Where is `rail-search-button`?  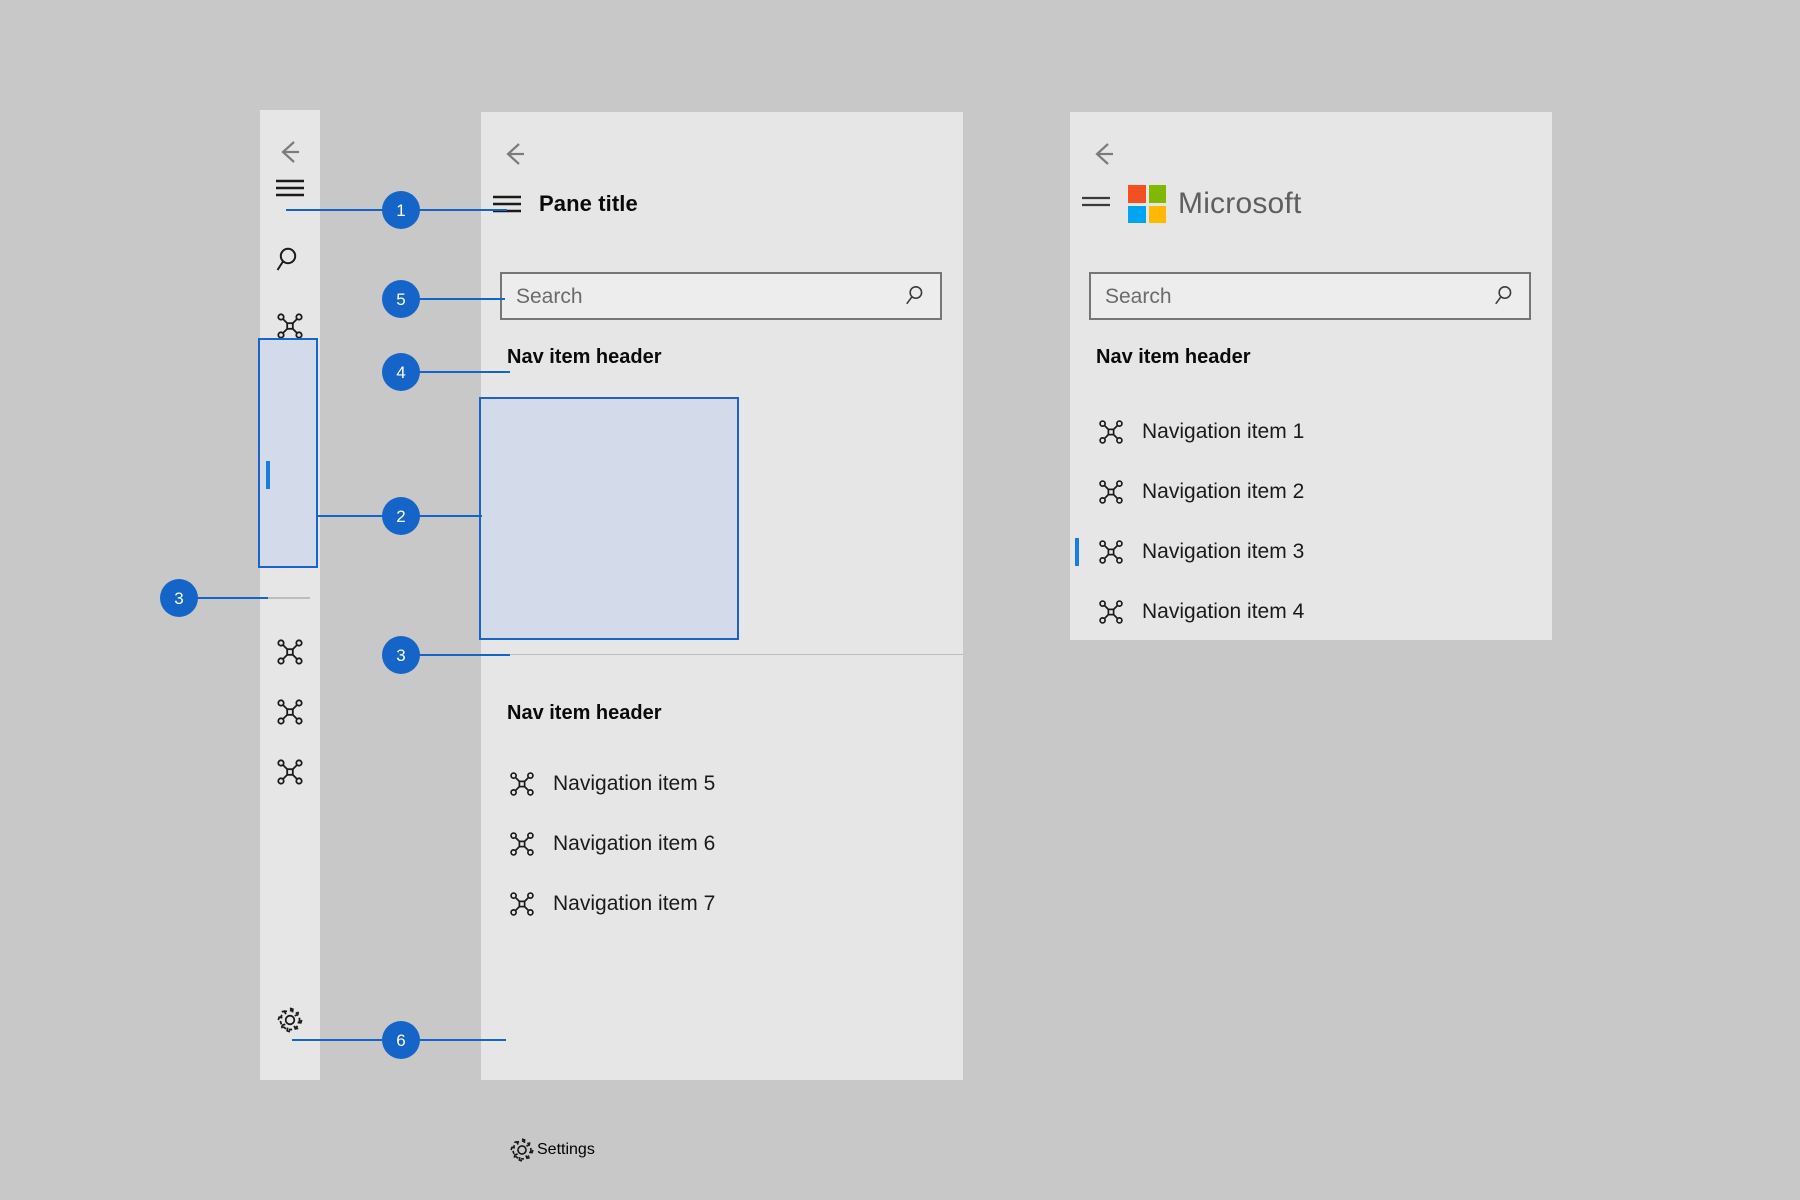 rail-search-button is located at coordinates (290, 260).